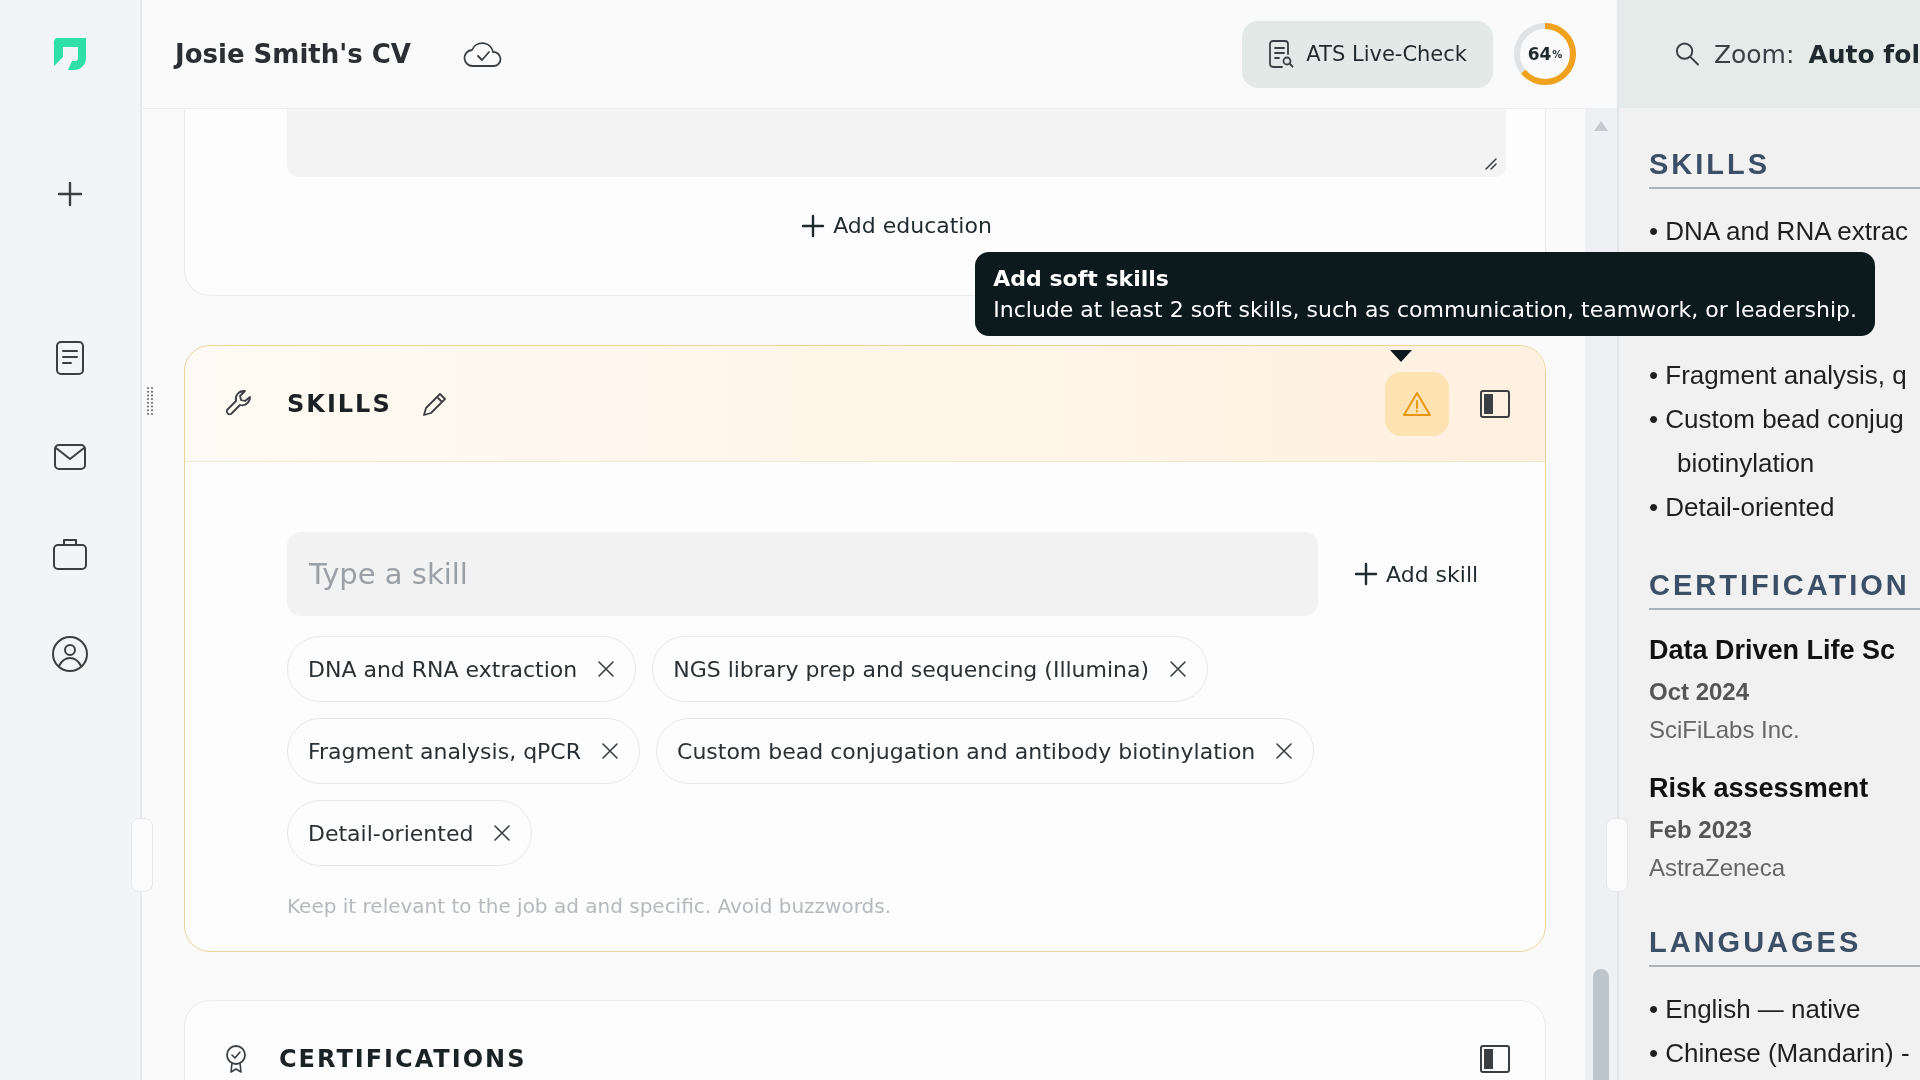 Image resolution: width=1920 pixels, height=1080 pixels. Describe the element at coordinates (1081, 278) in the screenshot. I see `tooltip-title: Add soft skills` at that location.